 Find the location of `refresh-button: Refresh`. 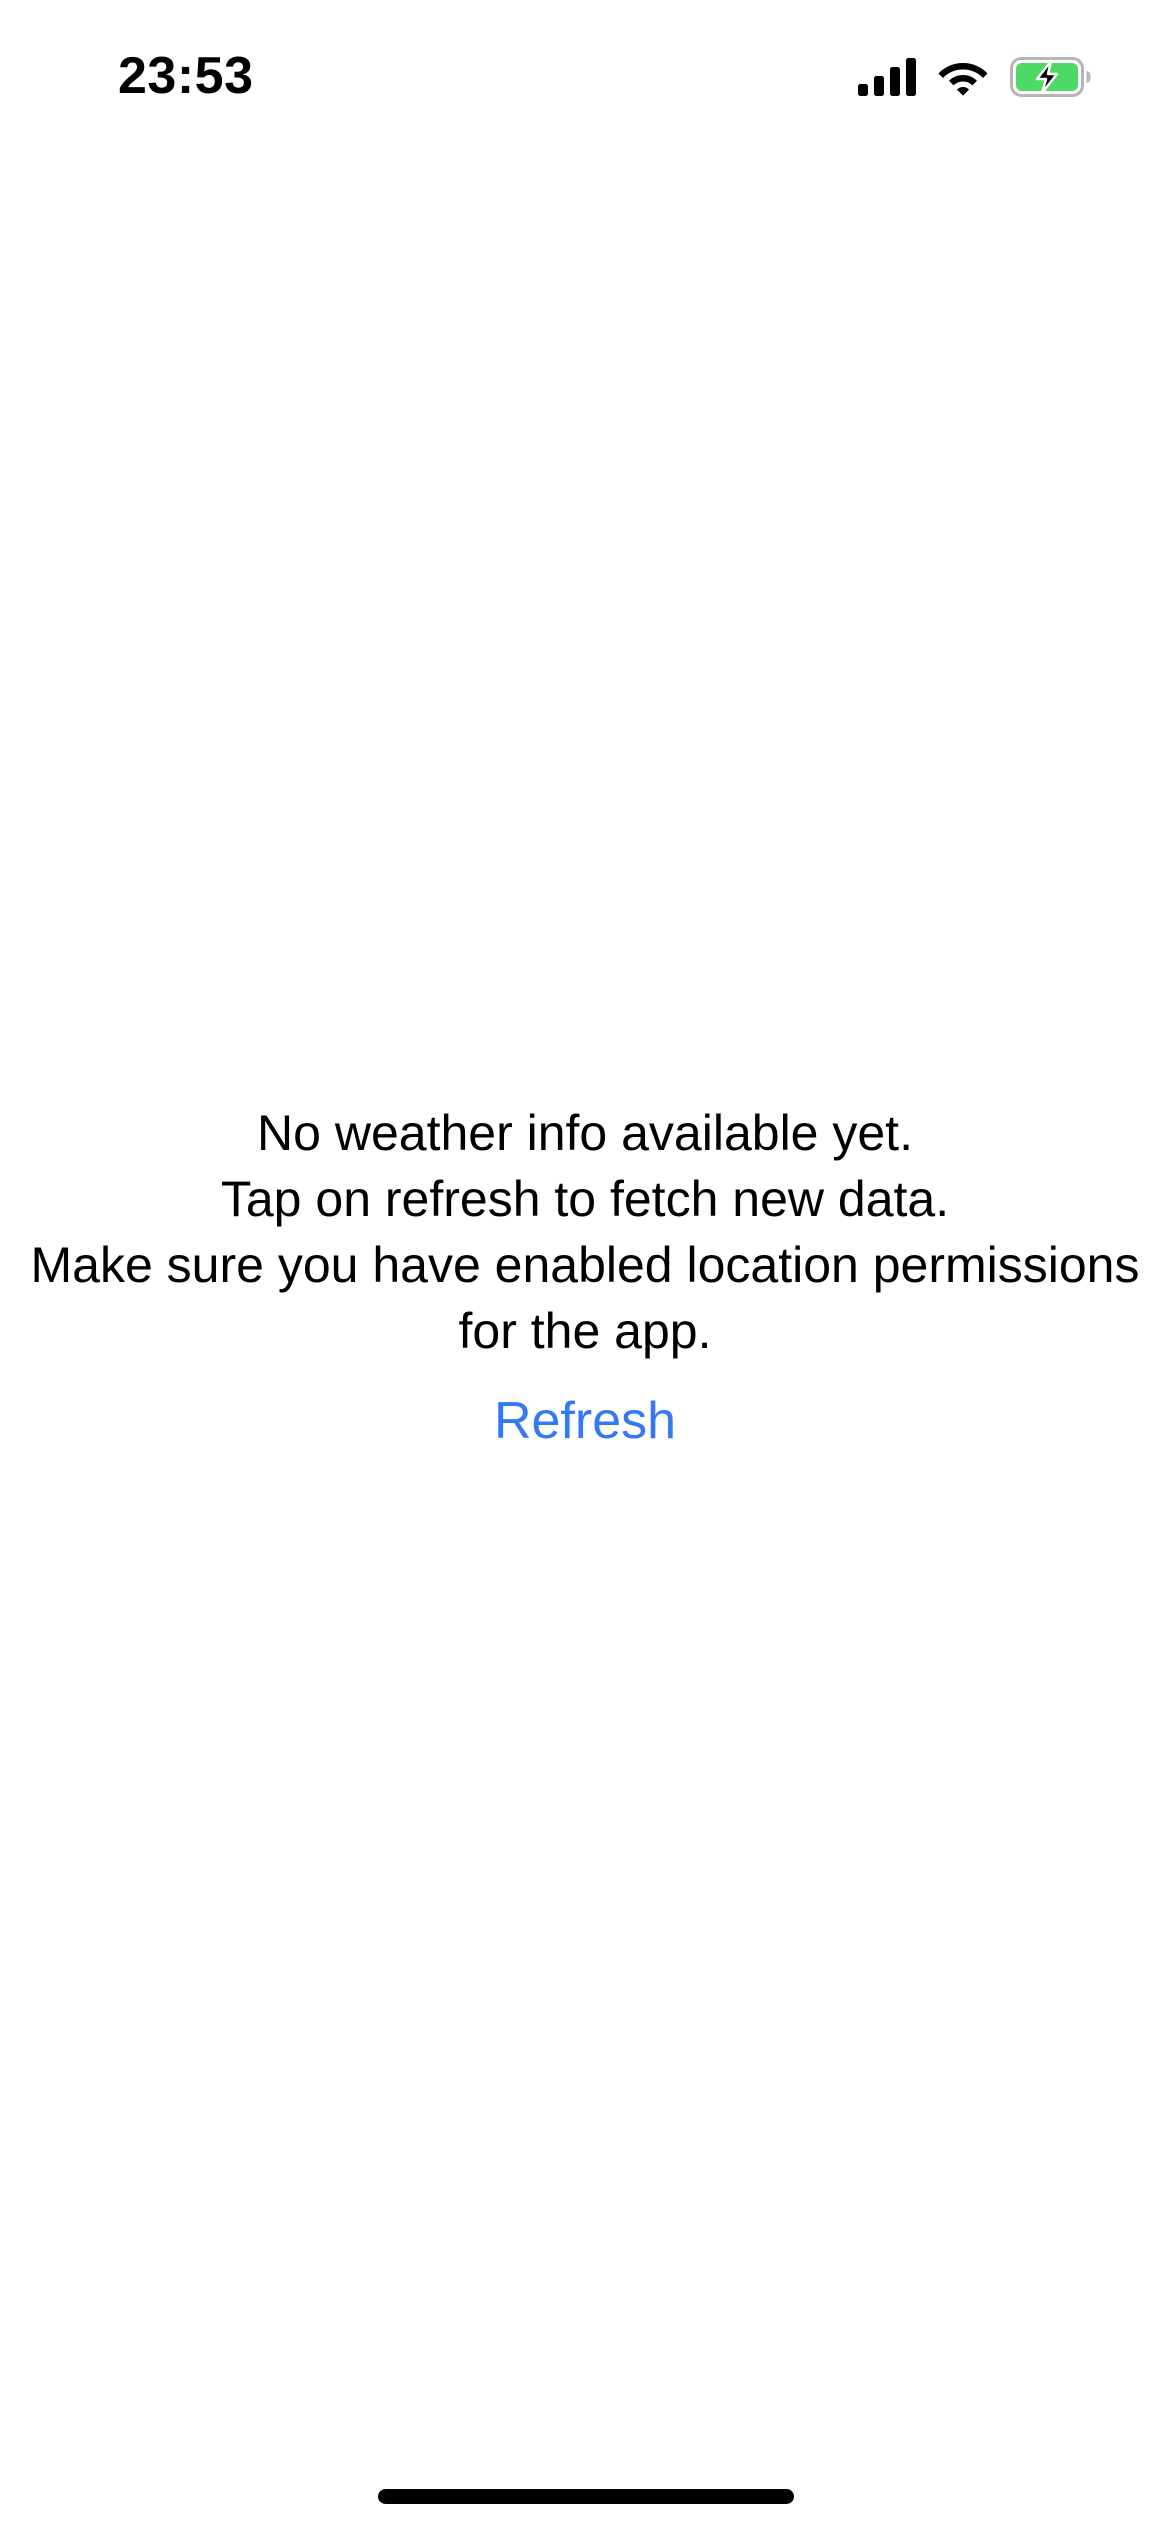

refresh-button: Refresh is located at coordinates (585, 1421).